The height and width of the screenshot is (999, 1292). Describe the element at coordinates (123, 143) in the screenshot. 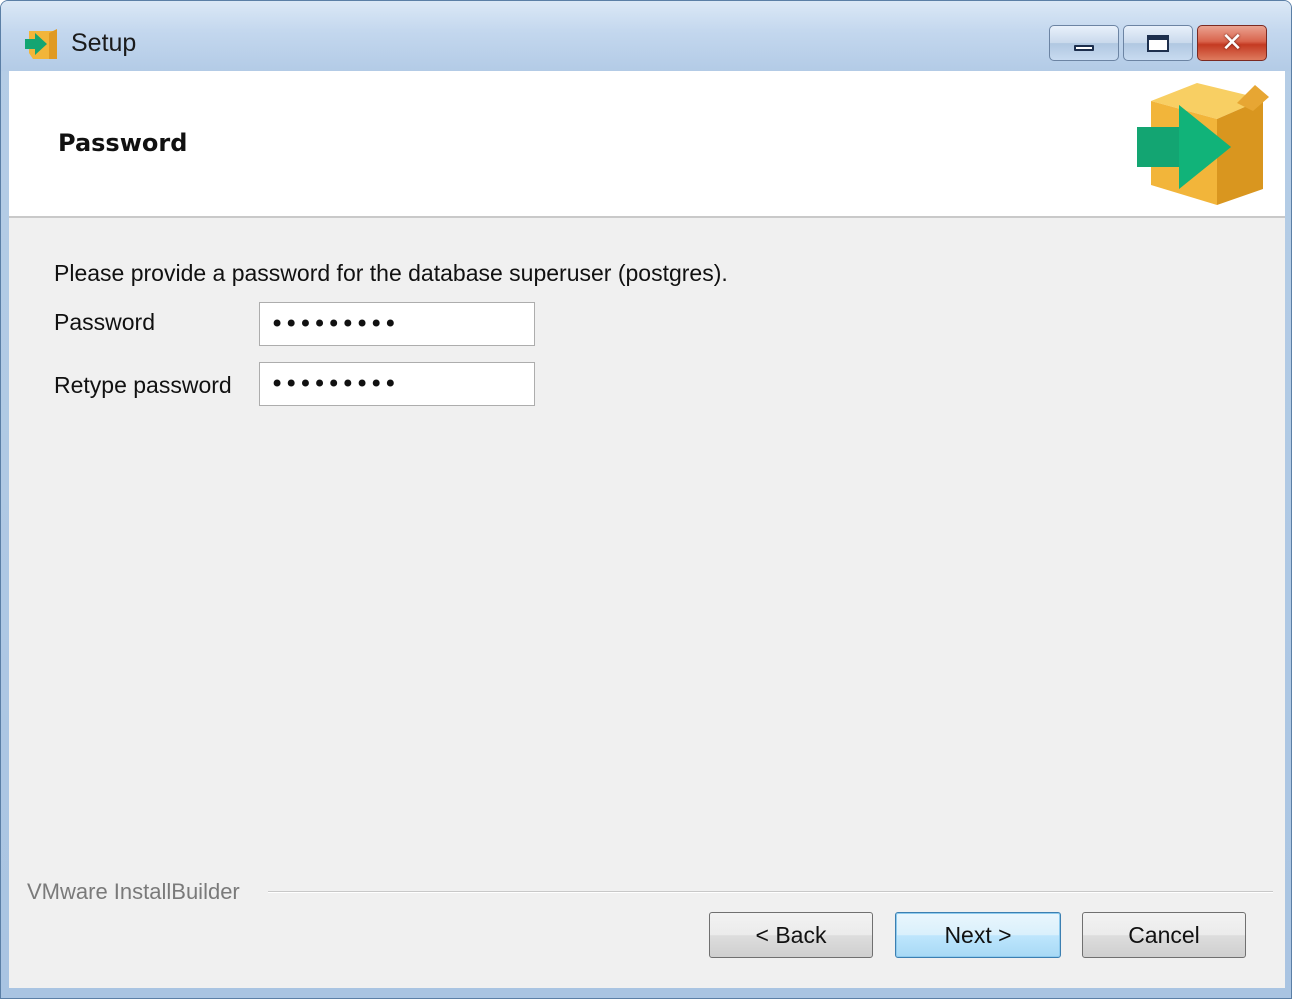

I see `page-title: Password` at that location.